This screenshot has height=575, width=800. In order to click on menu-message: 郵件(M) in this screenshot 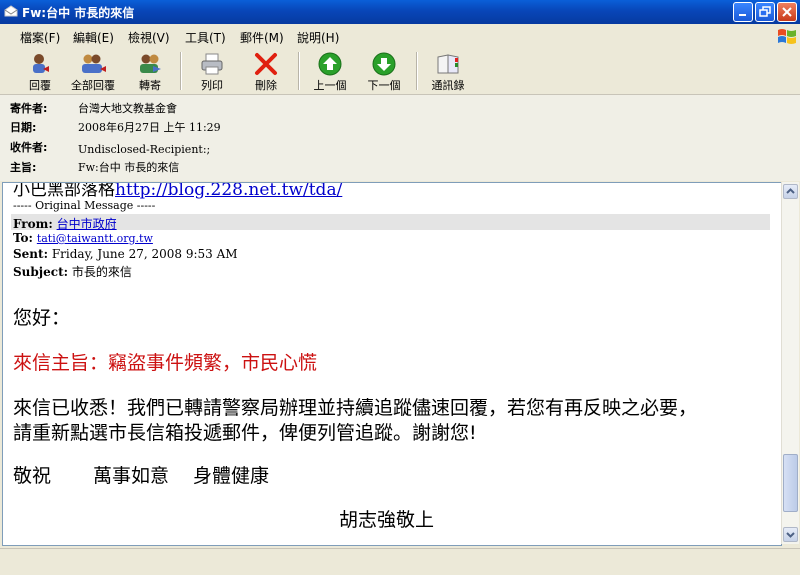, I will do `click(262, 37)`.